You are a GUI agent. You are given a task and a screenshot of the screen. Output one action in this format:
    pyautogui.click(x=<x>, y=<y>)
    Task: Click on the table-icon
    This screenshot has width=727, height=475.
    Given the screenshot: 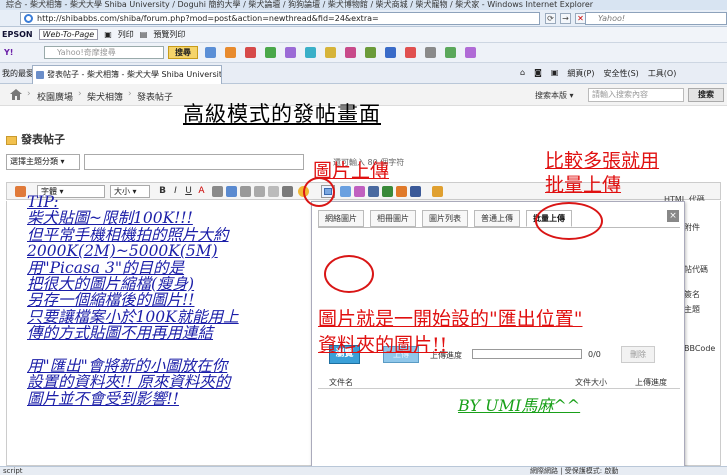 What is the action you would take?
    pyautogui.click(x=401, y=191)
    